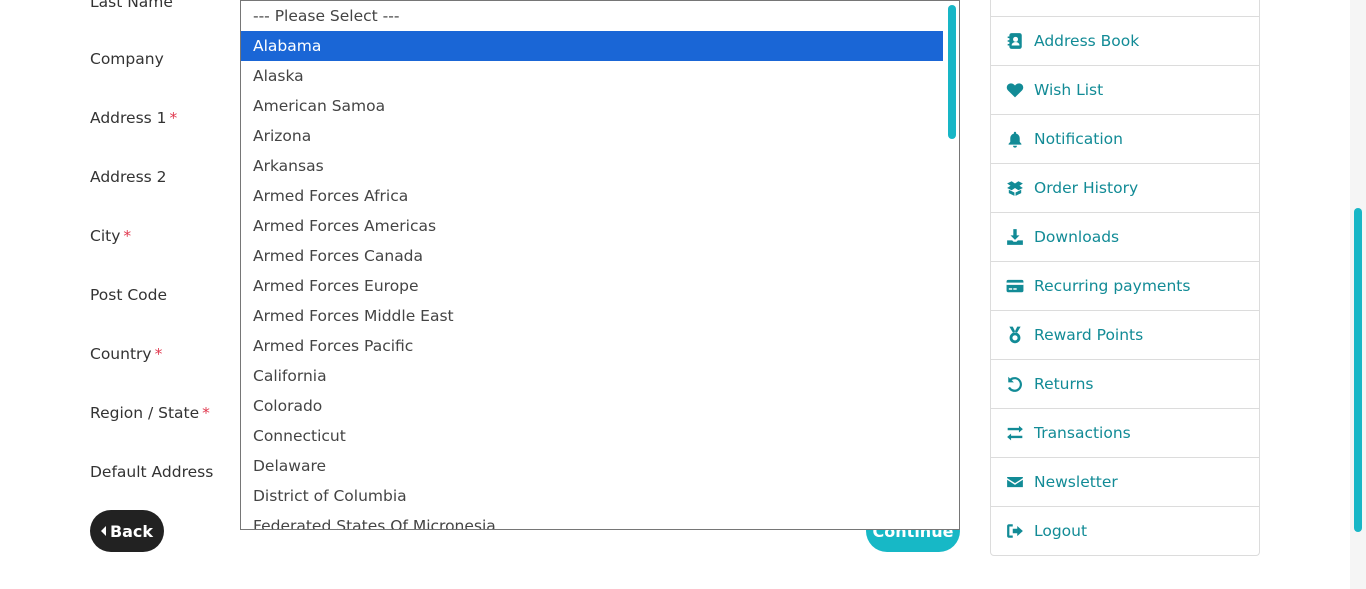 This screenshot has width=1366, height=589. I want to click on sidebar-item-downloads: Downloads, so click(1125, 236).